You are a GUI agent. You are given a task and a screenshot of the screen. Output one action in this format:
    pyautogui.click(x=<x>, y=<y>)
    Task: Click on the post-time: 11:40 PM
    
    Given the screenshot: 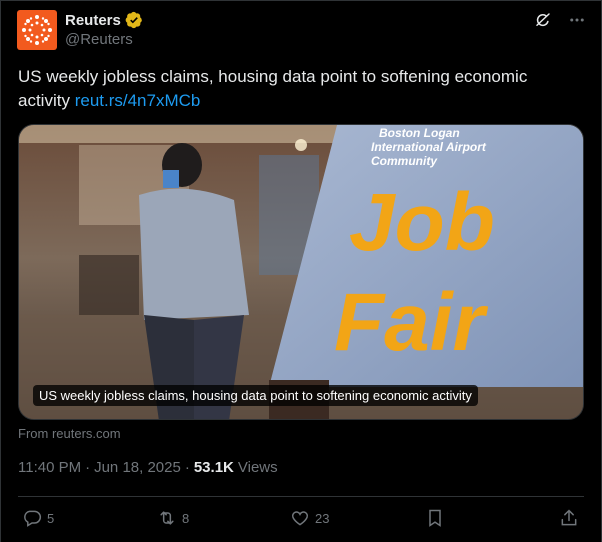 What is the action you would take?
    pyautogui.click(x=49, y=467)
    